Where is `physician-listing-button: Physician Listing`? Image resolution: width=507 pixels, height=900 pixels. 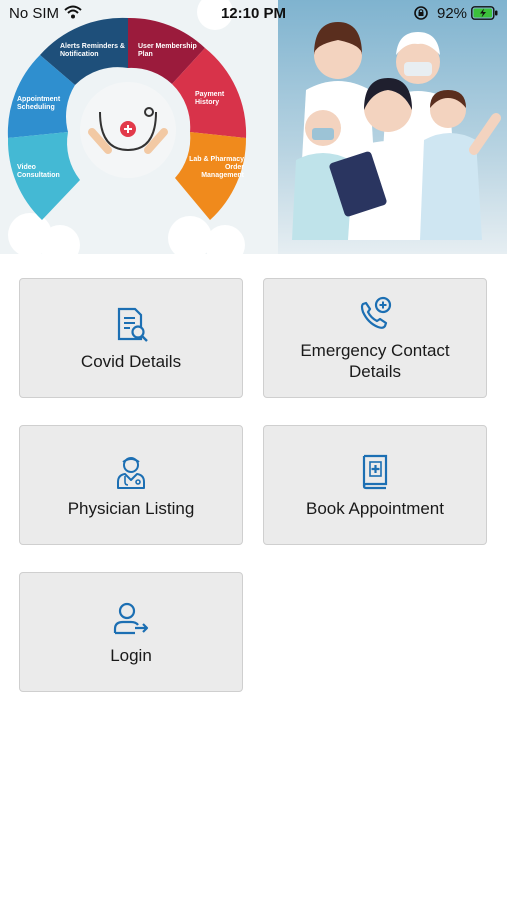 physician-listing-button: Physician Listing is located at coordinates (131, 485).